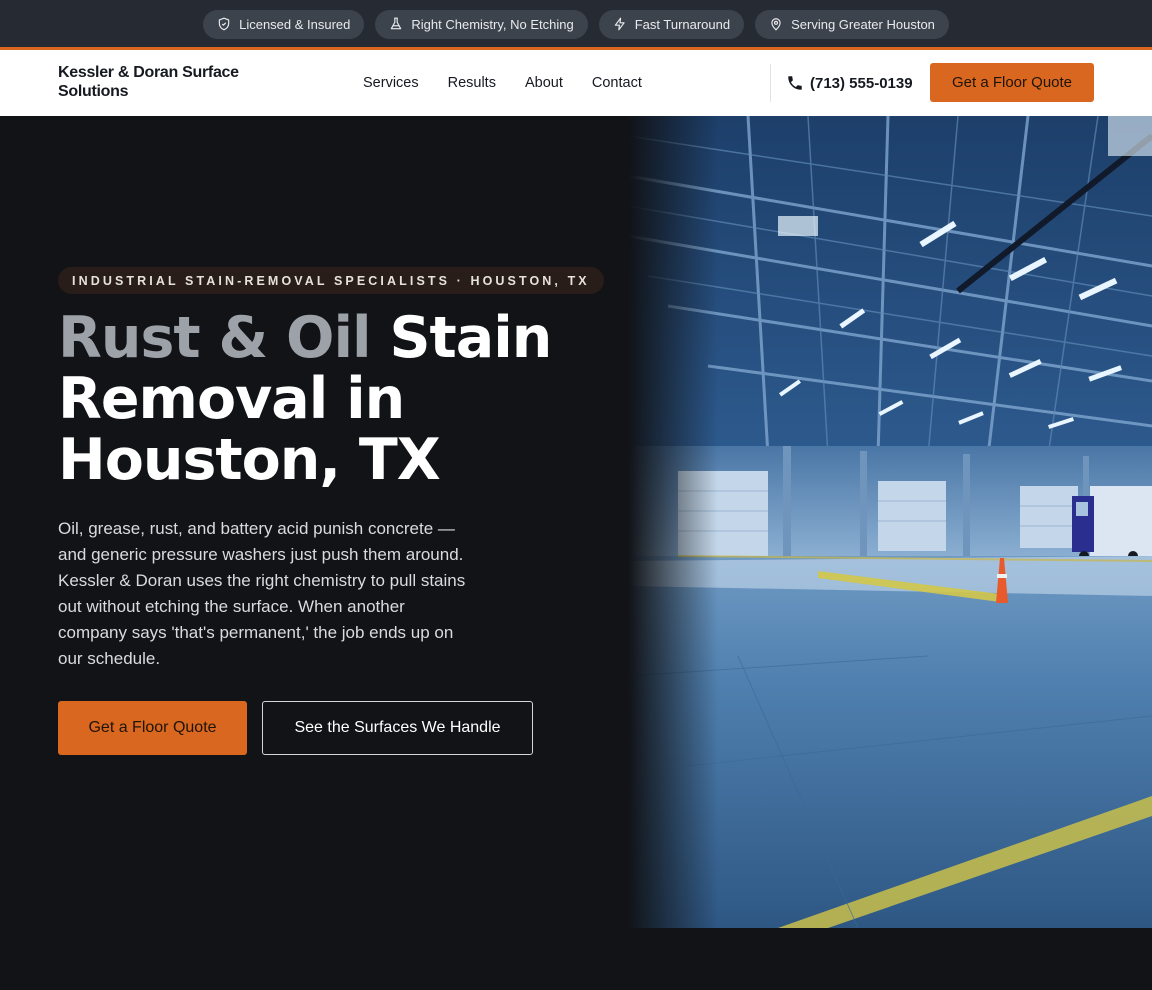  What do you see at coordinates (1012, 82) in the screenshot?
I see `nav-quote-button: Get a Floor Quote` at bounding box center [1012, 82].